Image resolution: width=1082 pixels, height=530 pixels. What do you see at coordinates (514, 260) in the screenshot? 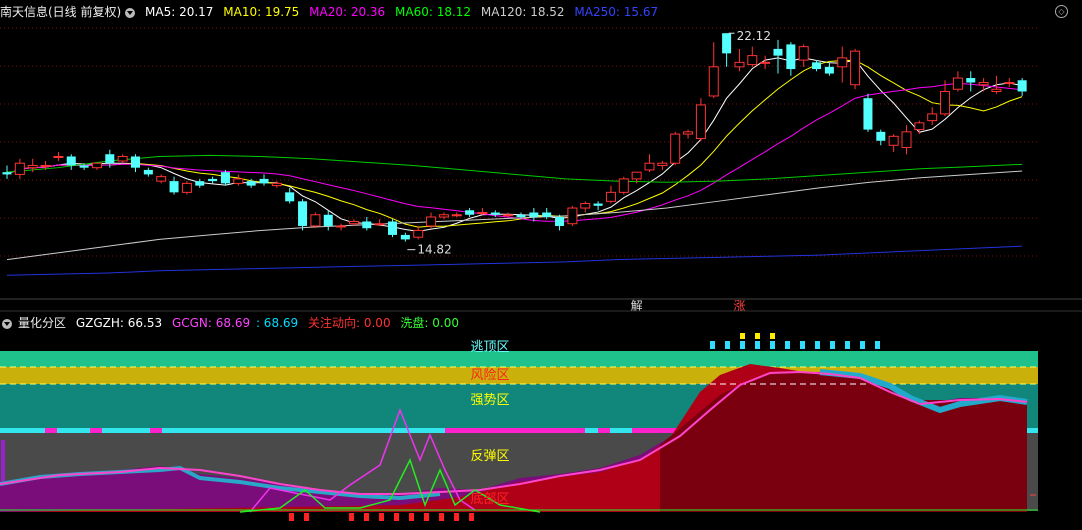
I see `ma250-line` at bounding box center [514, 260].